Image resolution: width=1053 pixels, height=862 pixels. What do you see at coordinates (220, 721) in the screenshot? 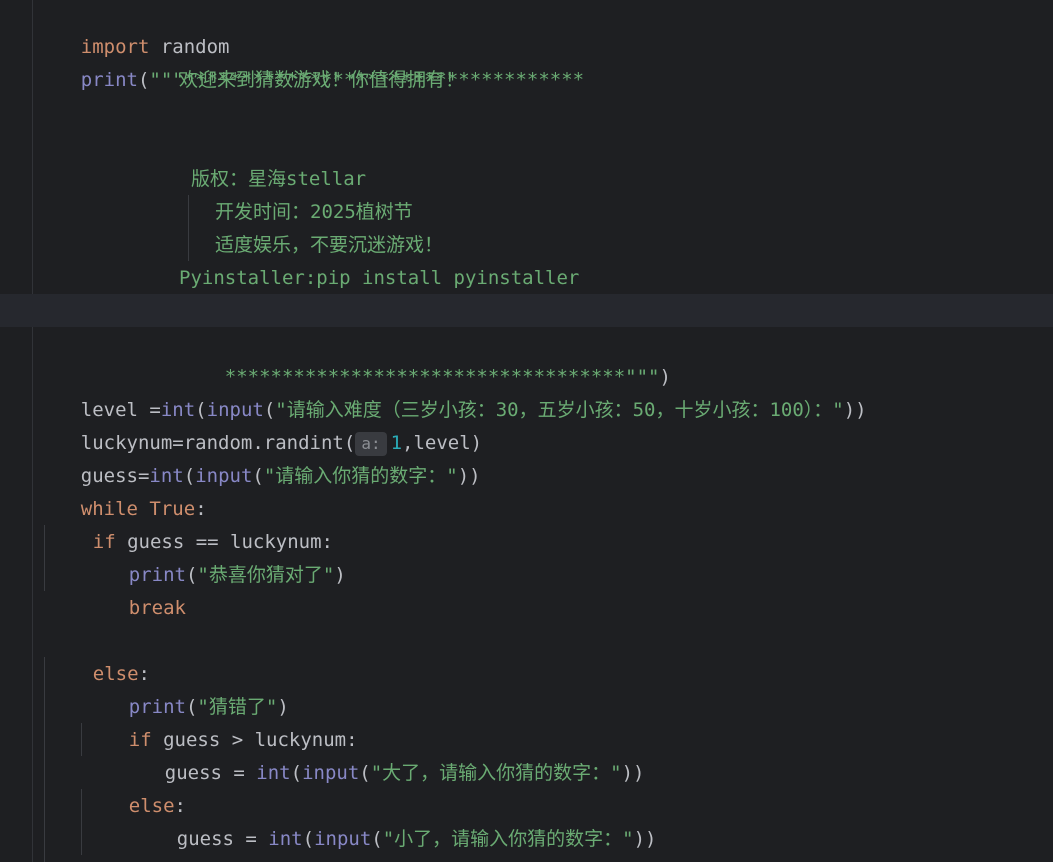
I see `code-line: if guess > luckynum:` at bounding box center [220, 721].